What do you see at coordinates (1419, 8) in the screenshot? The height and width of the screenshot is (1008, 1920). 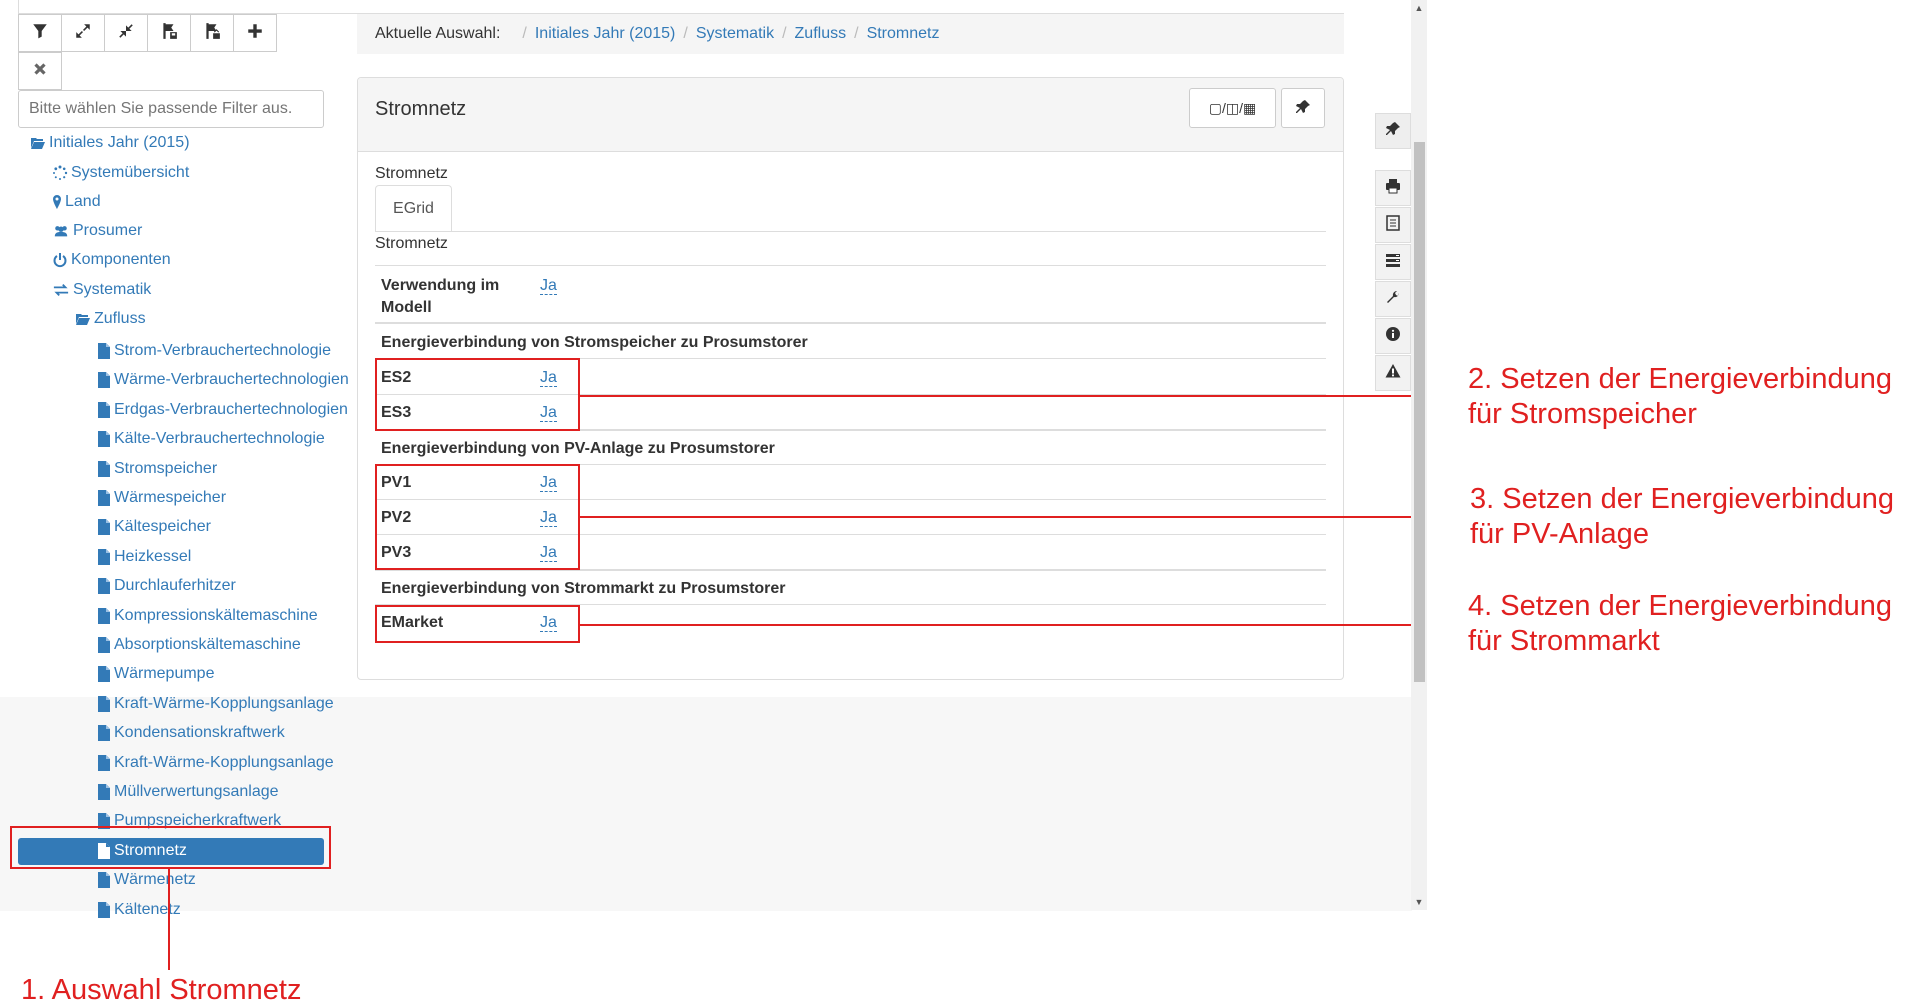 I see `scroll-up-icon: ▲` at bounding box center [1419, 8].